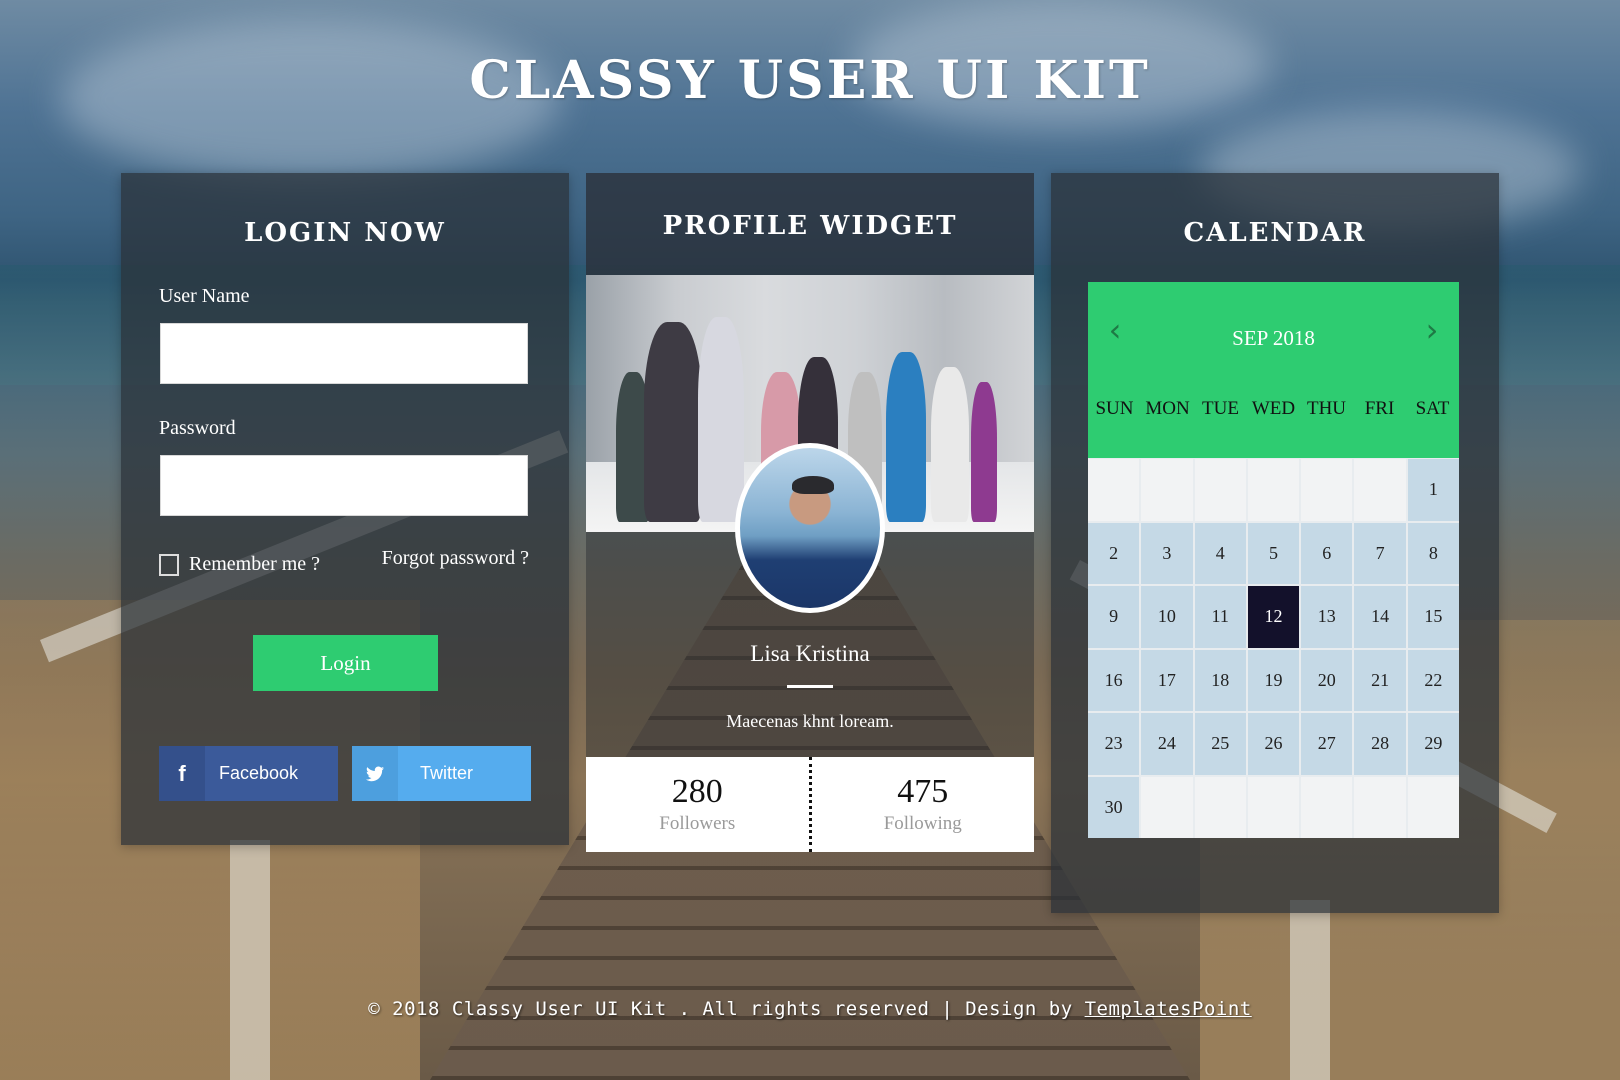 The width and height of the screenshot is (1620, 1080). What do you see at coordinates (1433, 744) in the screenshot?
I see `calendar-day: 29` at bounding box center [1433, 744].